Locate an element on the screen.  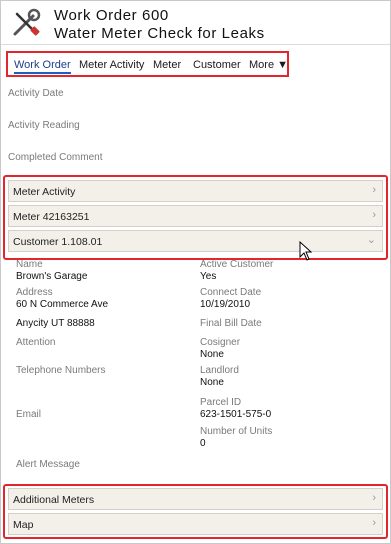
section-meter-activity: Meter Activity › is located at coordinates (195, 191).